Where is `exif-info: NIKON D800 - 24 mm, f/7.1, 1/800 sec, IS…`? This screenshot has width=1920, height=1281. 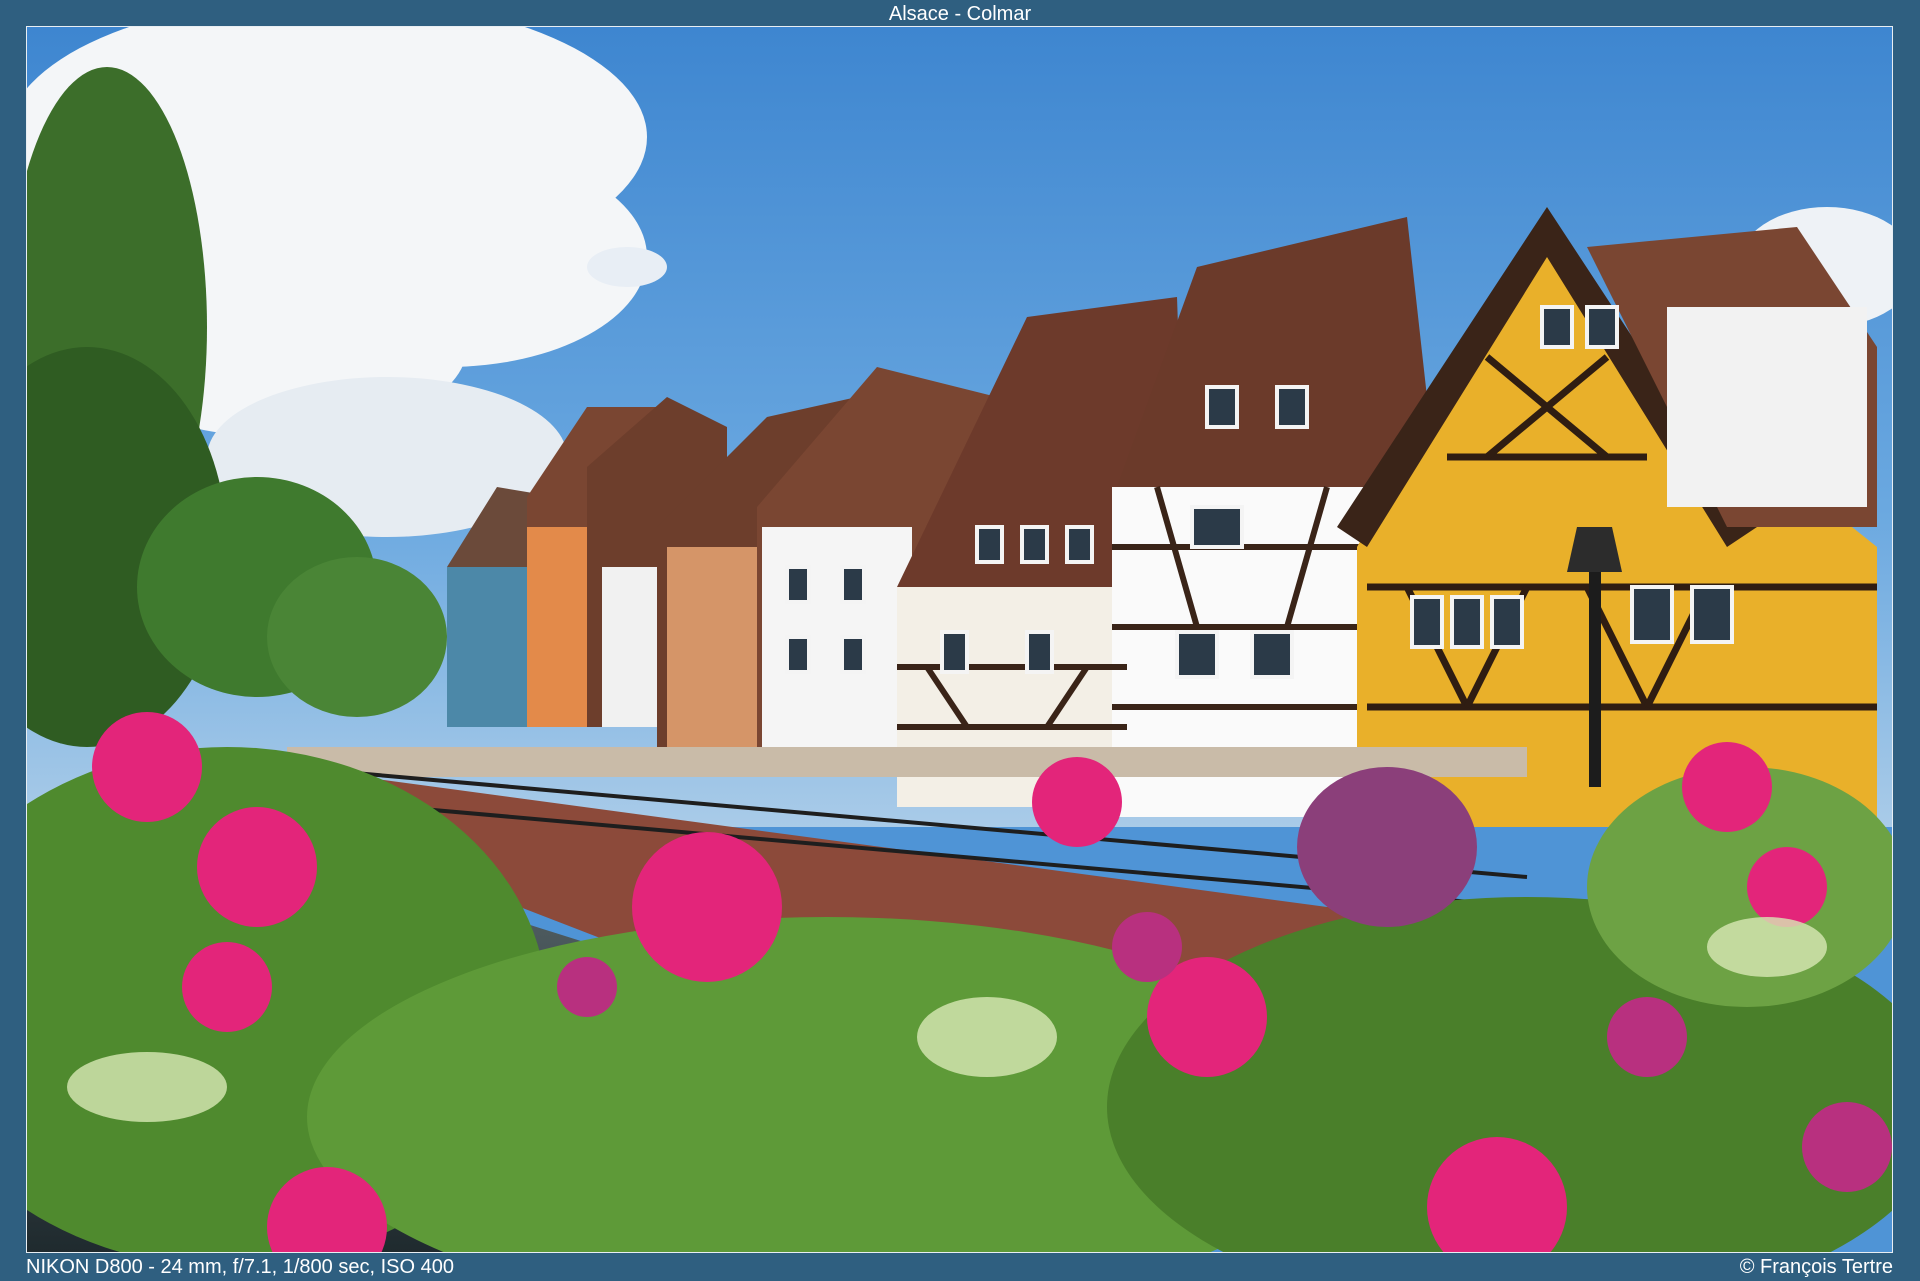 exif-info: NIKON D800 - 24 mm, f/7.1, 1/800 sec, IS… is located at coordinates (240, 1267).